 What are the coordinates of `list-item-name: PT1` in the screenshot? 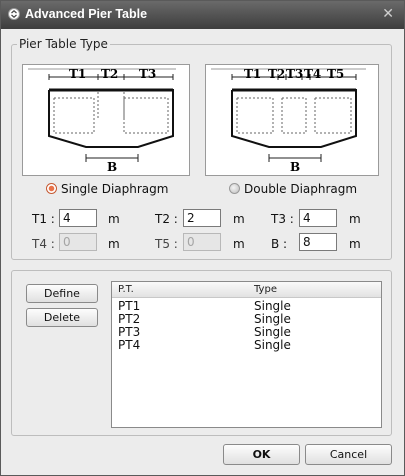 It's located at (129, 306).